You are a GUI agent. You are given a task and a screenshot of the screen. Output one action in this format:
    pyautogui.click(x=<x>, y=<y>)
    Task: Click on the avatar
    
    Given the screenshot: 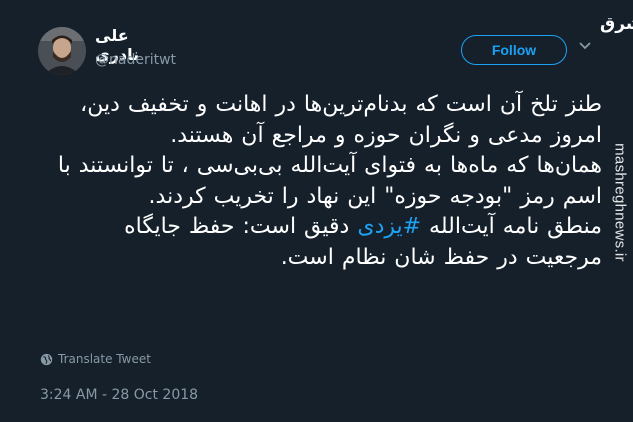 What is the action you would take?
    pyautogui.click(x=62, y=51)
    